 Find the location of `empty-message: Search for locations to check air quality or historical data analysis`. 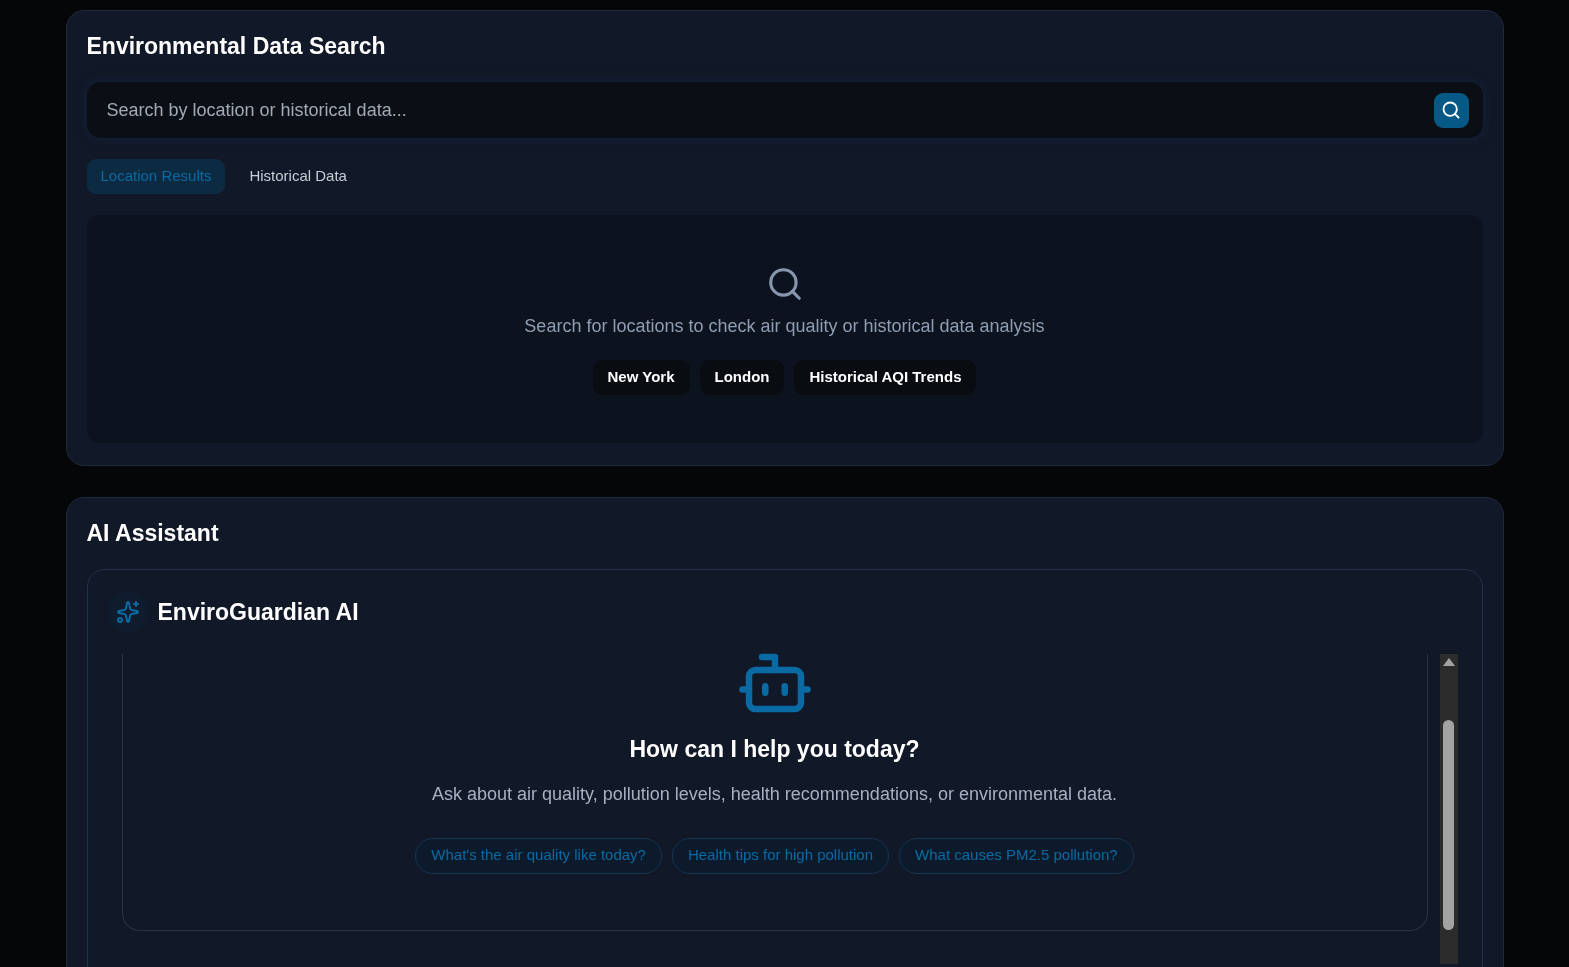

empty-message: Search for locations to check air quality or historical data analysis is located at coordinates (784, 326).